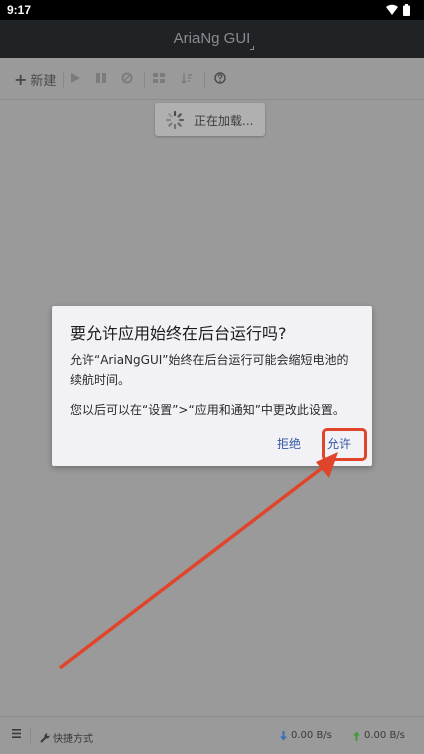  I want to click on new-task-label: 新建, so click(43, 81).